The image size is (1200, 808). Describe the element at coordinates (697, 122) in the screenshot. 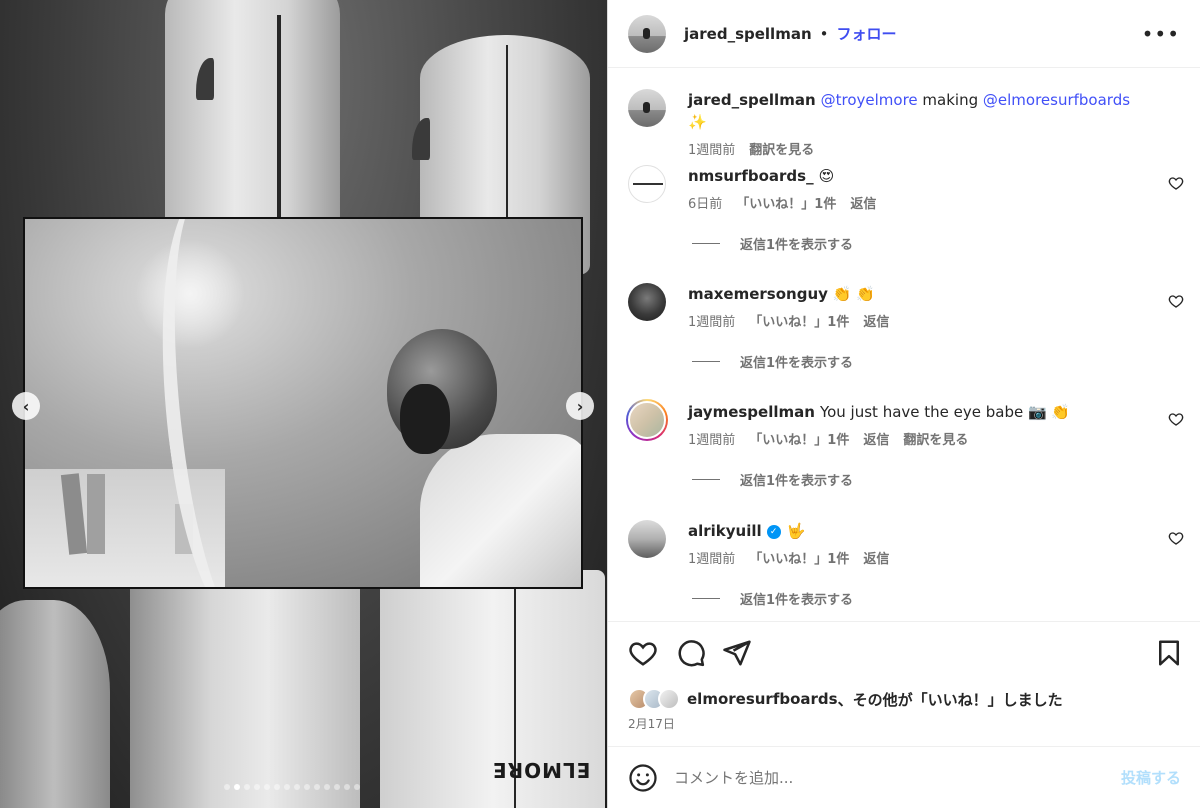

I see `sparkles-emoji: ✨` at that location.